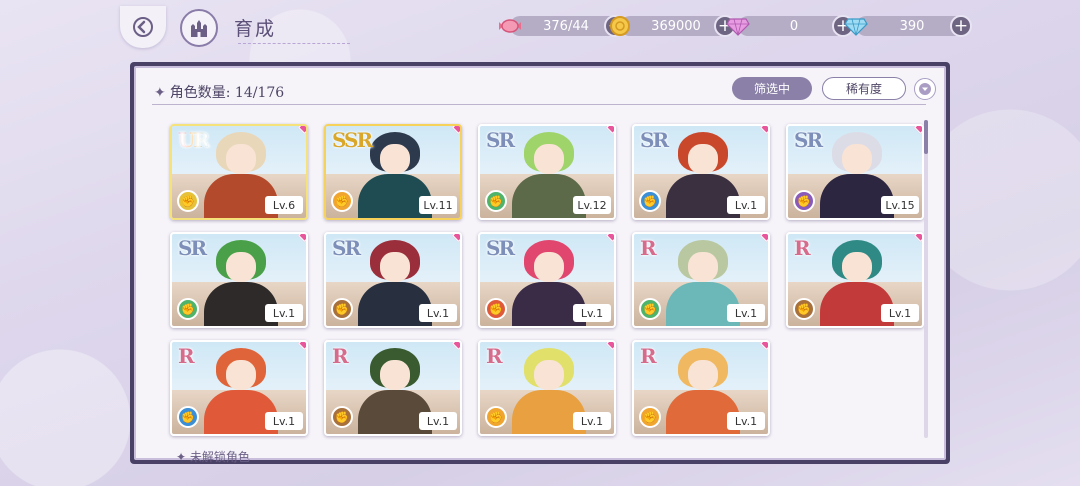 The height and width of the screenshot is (486, 1080). Describe the element at coordinates (926, 137) in the screenshot. I see `scrollbar-thumb` at that location.